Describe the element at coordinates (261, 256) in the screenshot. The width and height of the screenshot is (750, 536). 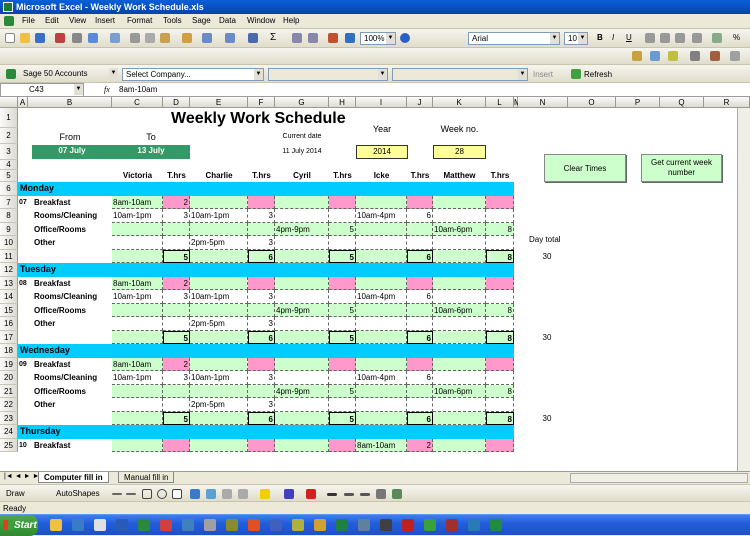
I see `total-hours-cell: 6` at that location.